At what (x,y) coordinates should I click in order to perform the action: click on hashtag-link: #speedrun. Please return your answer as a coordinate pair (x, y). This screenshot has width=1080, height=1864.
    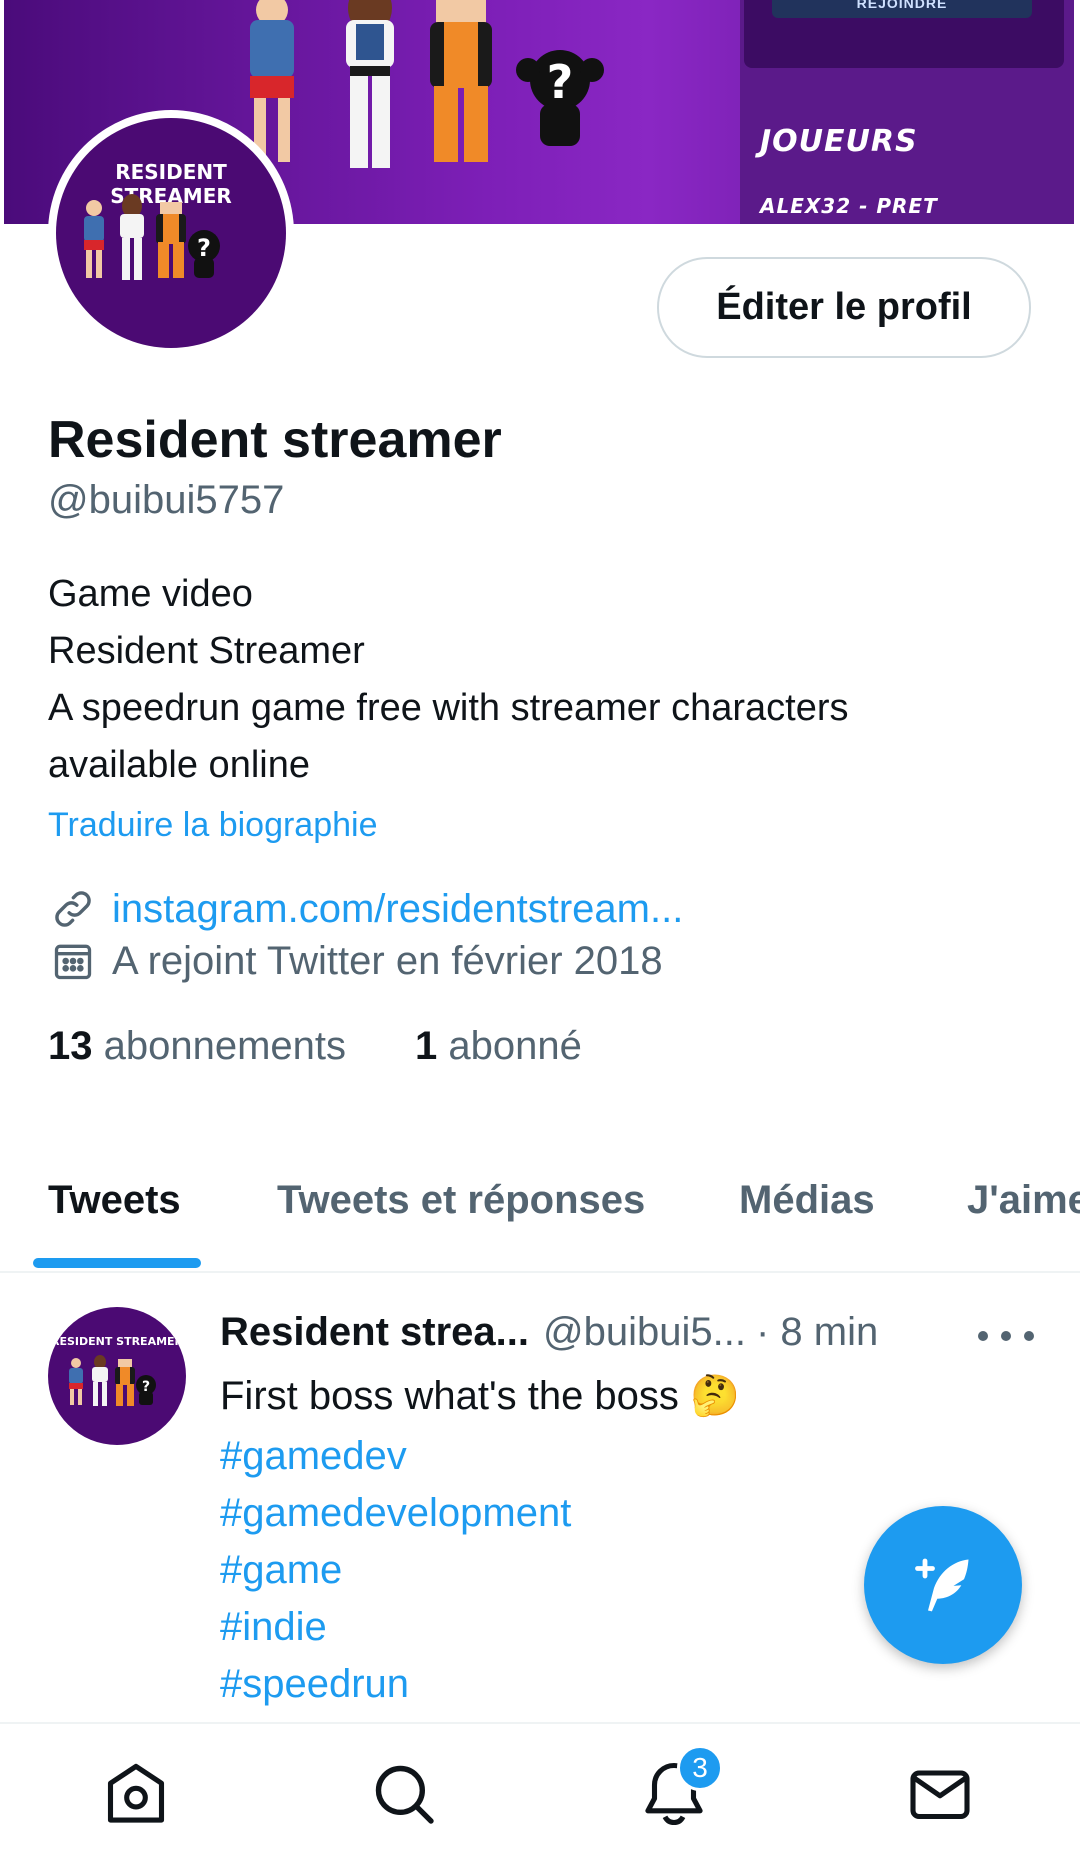
    Looking at the image, I should click on (395, 1684).